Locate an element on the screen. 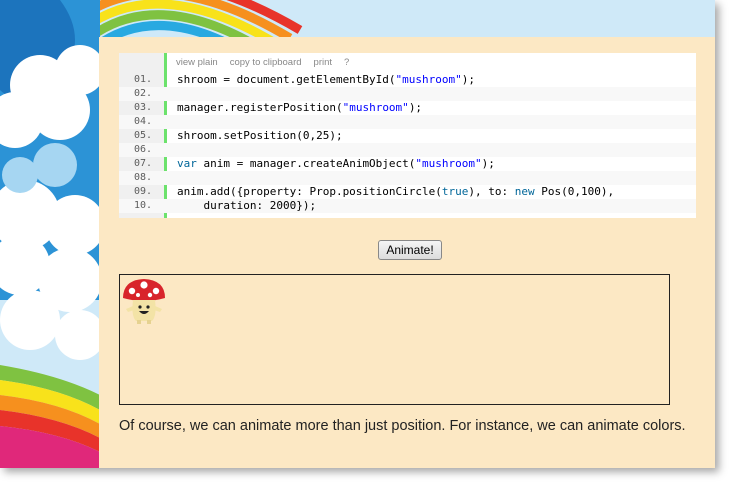  code-line: 03. manager.registerPosition("mushroom"); is located at coordinates (407, 108).